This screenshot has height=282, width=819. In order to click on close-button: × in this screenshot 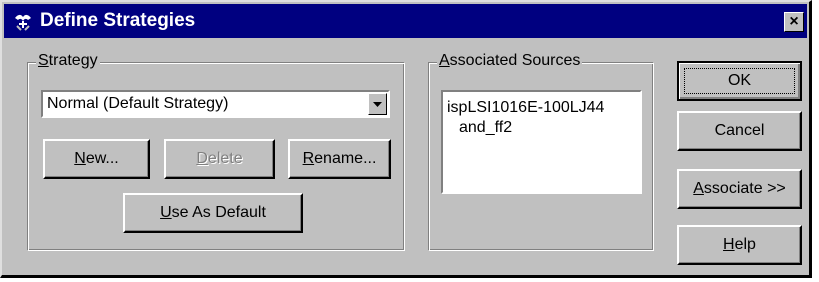, I will do `click(794, 22)`.